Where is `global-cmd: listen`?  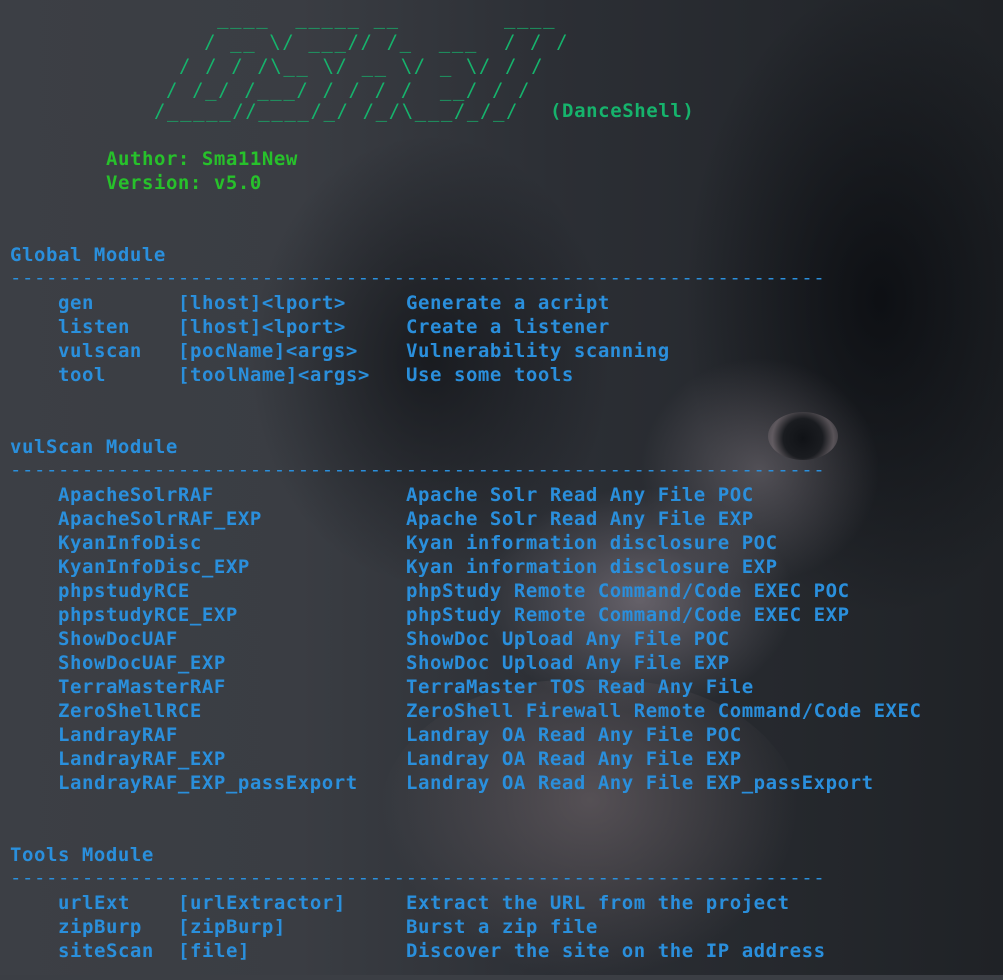 global-cmd: listen is located at coordinates (94, 327).